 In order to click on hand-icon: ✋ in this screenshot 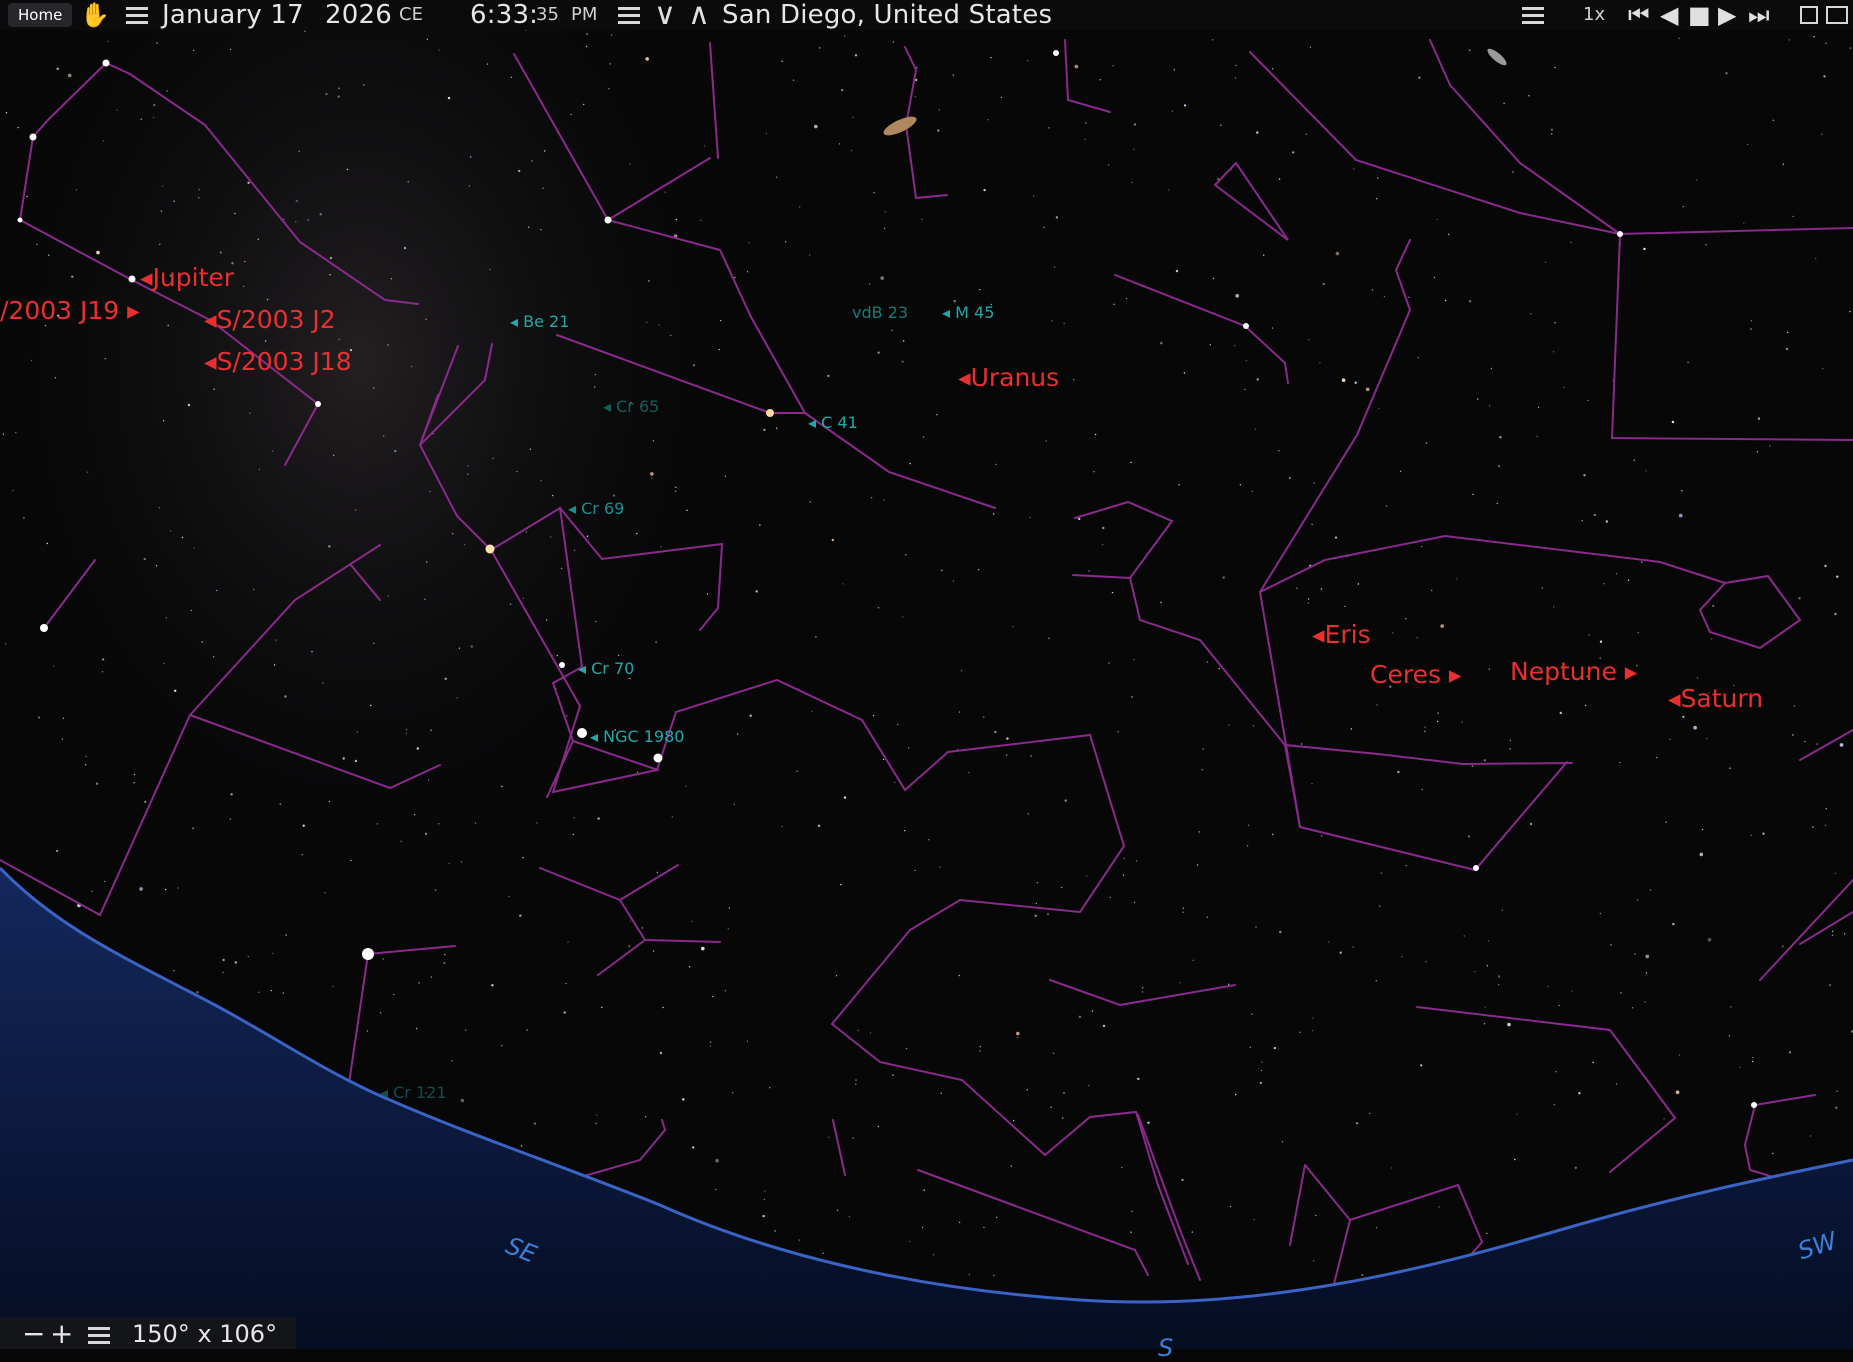, I will do `click(95, 15)`.